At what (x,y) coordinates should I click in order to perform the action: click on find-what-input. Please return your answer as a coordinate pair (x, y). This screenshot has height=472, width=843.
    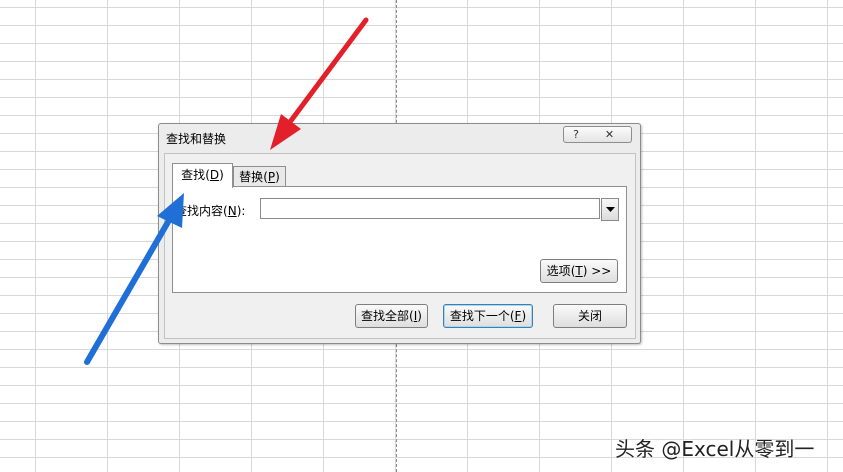
    Looking at the image, I should click on (430, 208).